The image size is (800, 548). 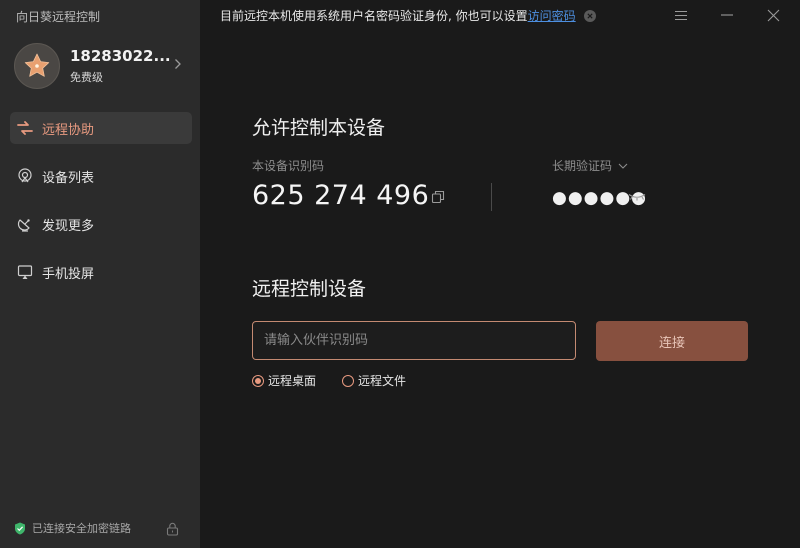 I want to click on shield-check-icon, so click(x=20, y=528).